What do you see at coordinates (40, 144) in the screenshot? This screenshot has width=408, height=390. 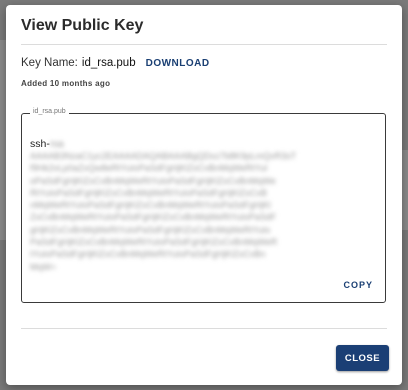 I see `key-prefix: ssh-` at bounding box center [40, 144].